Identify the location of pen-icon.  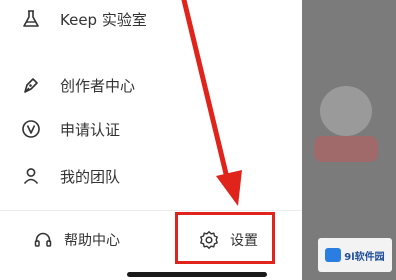
(31, 85).